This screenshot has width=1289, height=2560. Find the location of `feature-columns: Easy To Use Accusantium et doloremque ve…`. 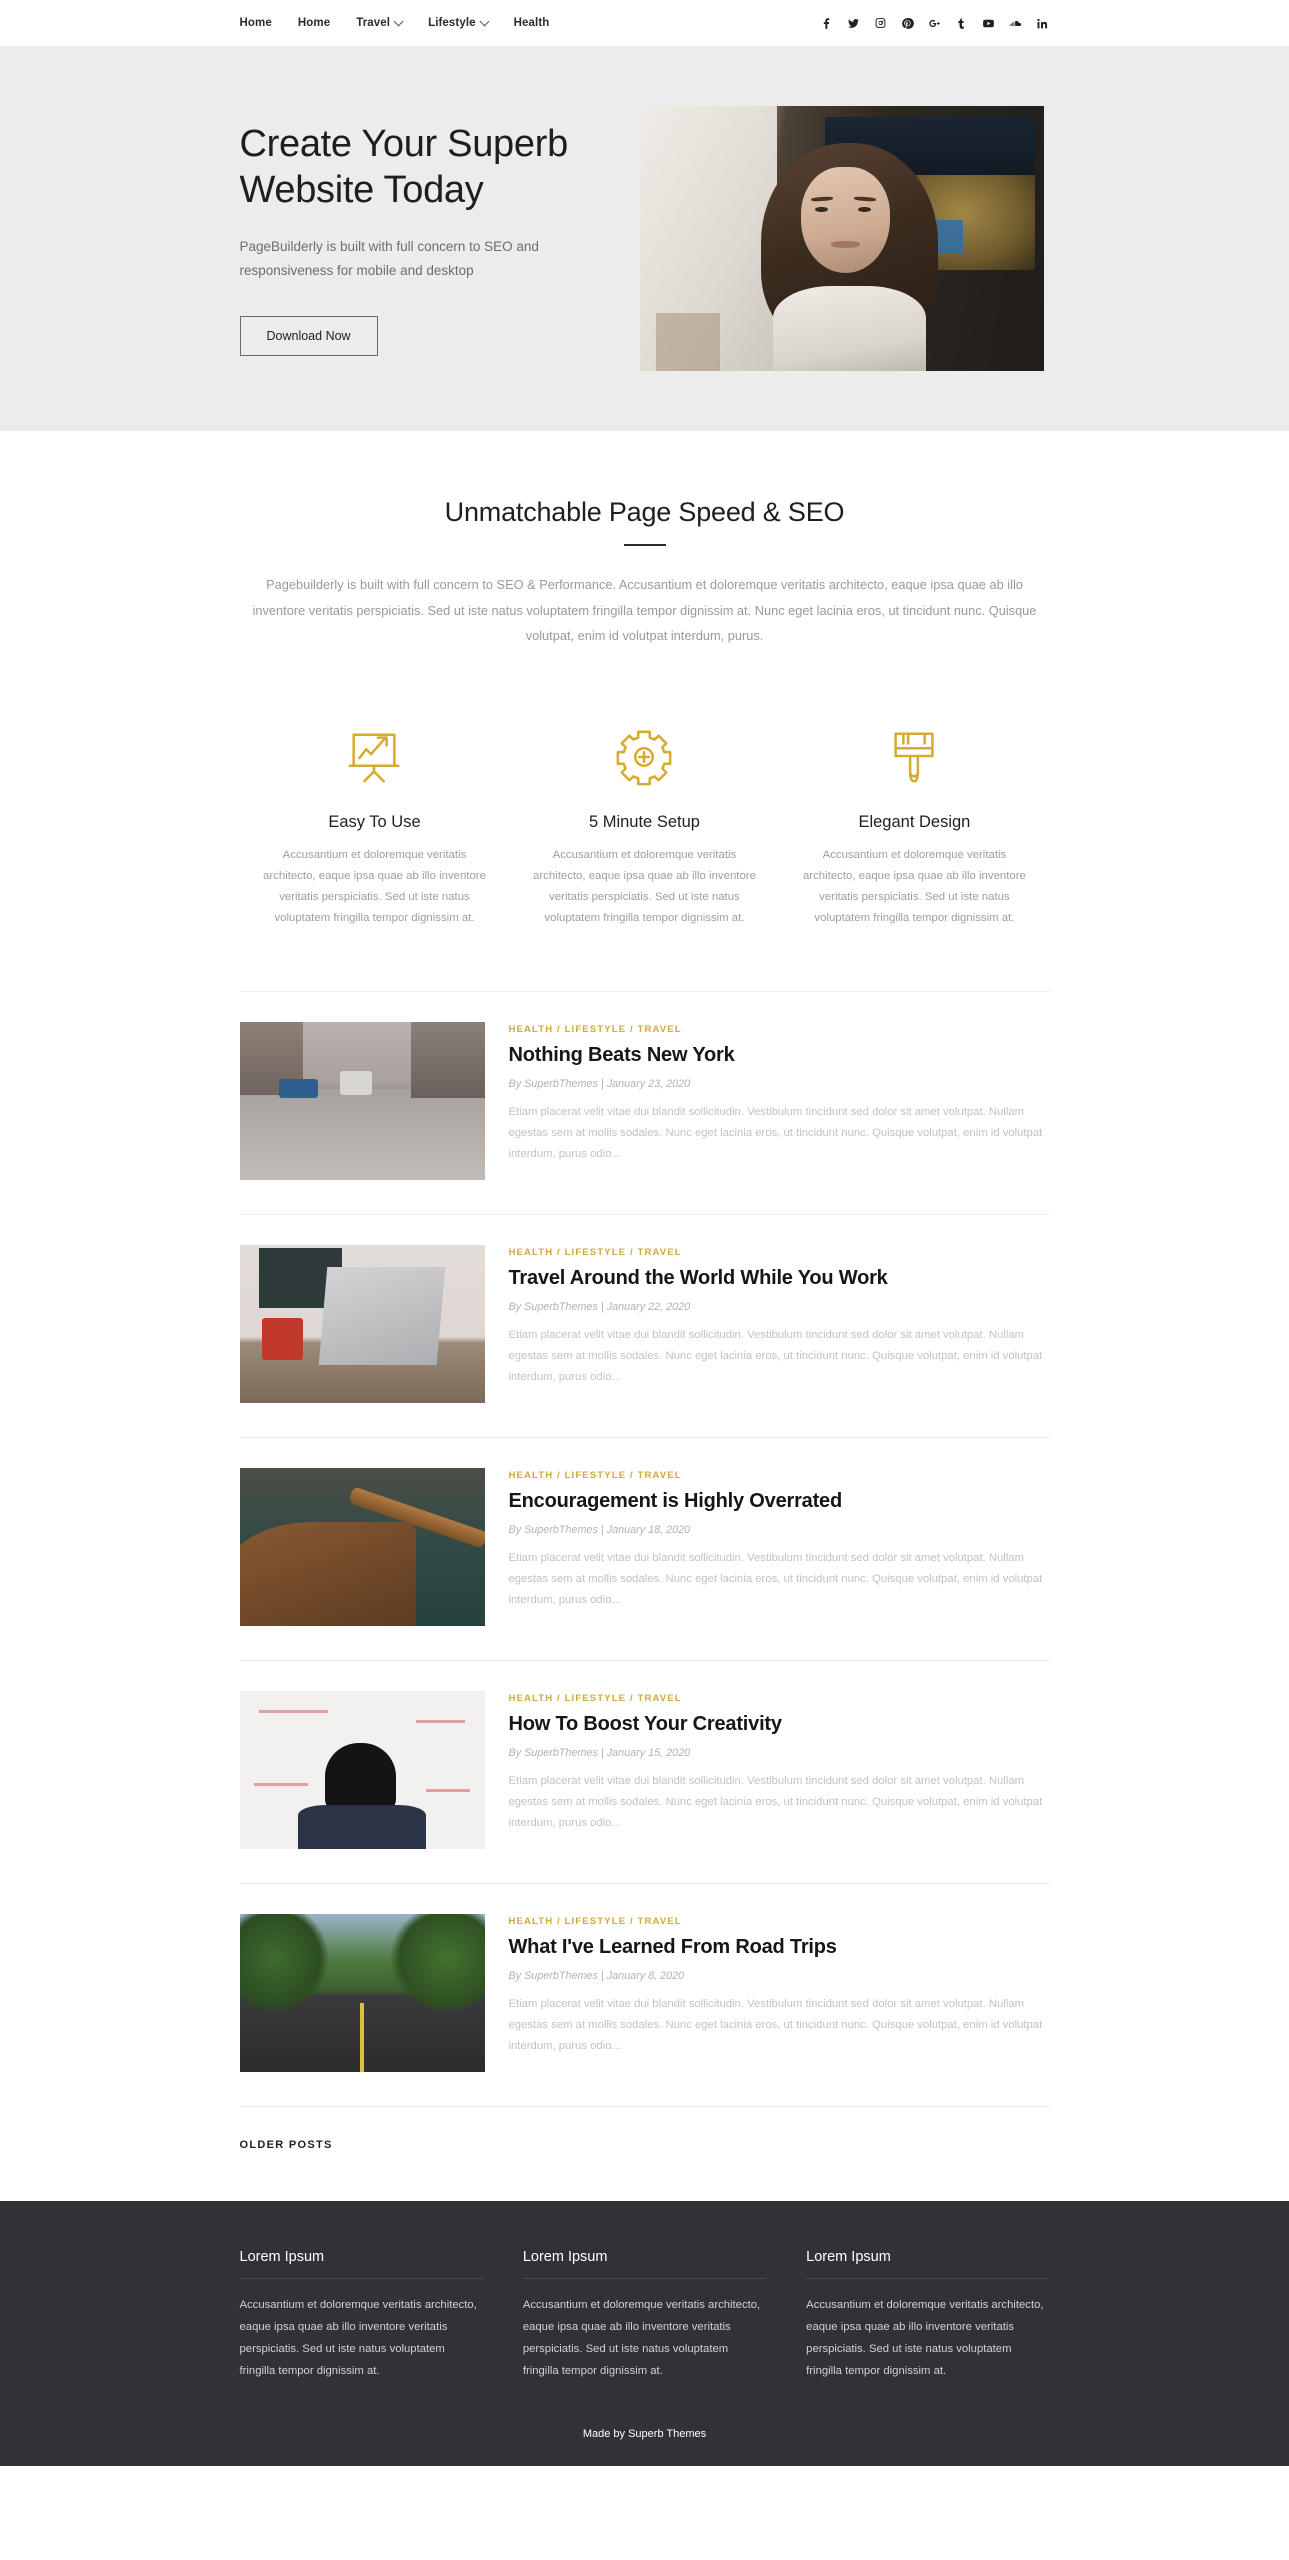

feature-columns: Easy To Use Accusantium et doloremque ve… is located at coordinates (645, 825).